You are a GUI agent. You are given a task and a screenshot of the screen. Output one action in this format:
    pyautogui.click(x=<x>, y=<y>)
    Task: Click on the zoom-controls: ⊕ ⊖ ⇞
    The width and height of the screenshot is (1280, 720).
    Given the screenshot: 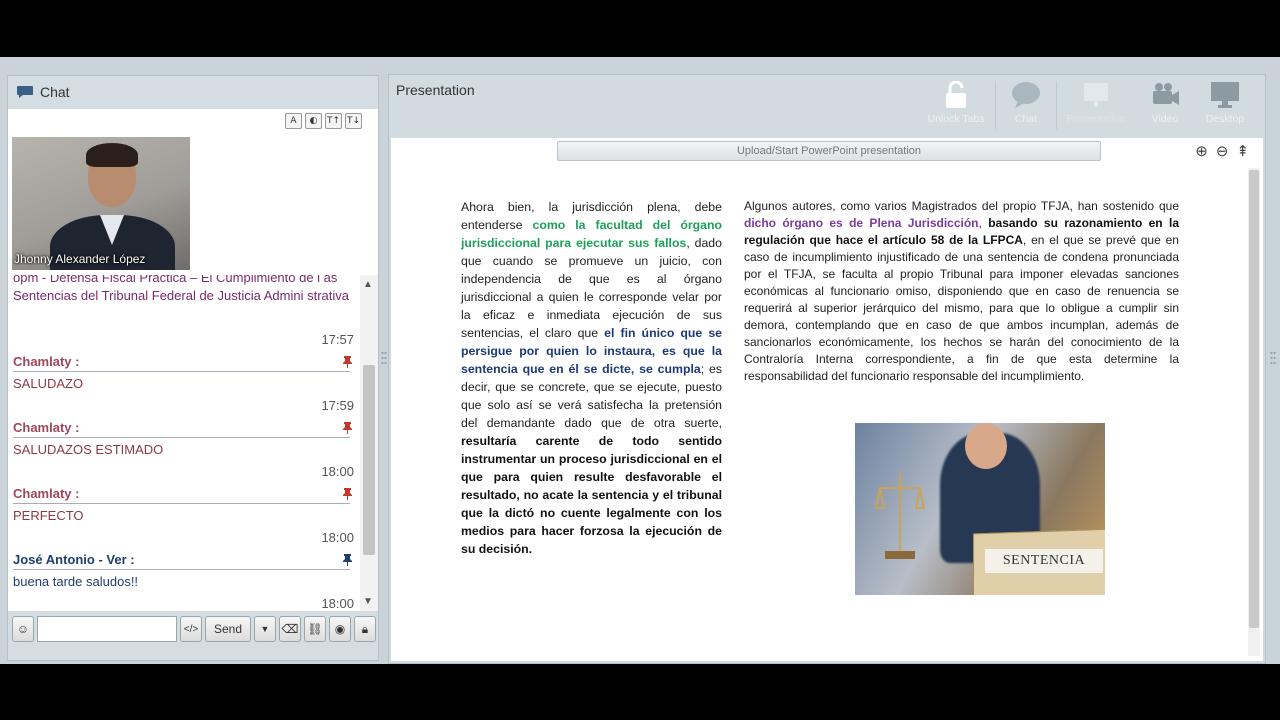 What is the action you would take?
    pyautogui.click(x=1222, y=151)
    